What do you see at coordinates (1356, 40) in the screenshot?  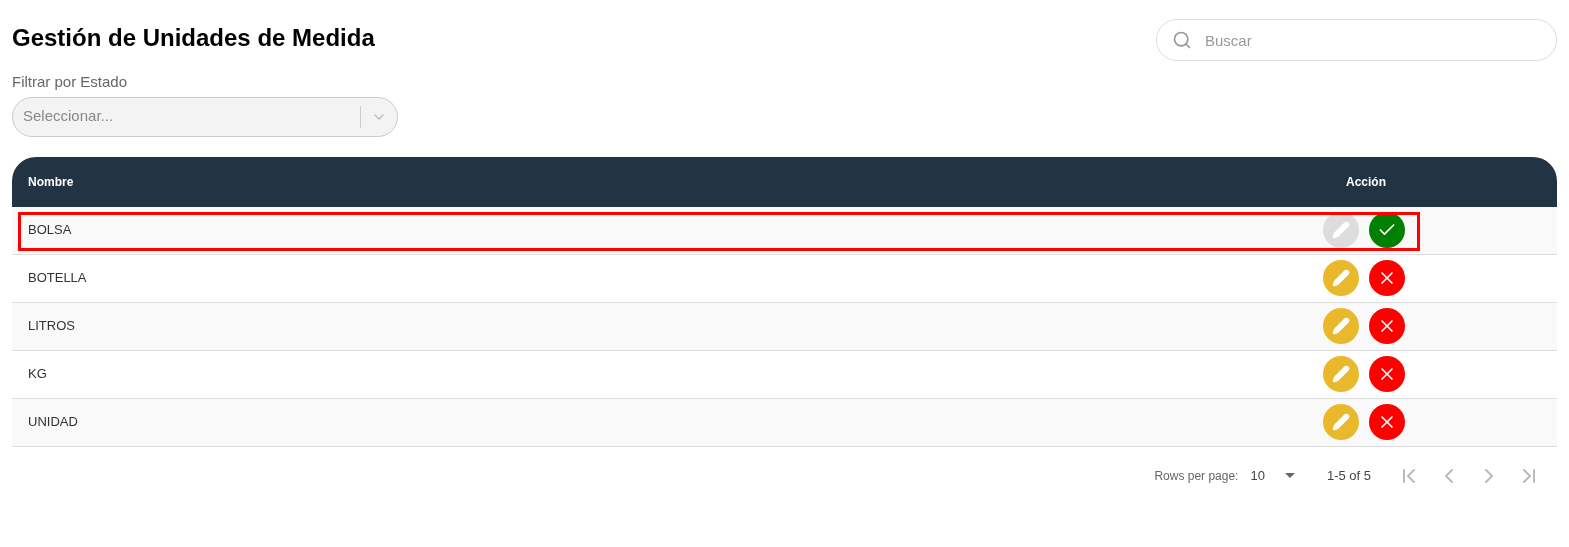 I see `search-field: Buscar` at bounding box center [1356, 40].